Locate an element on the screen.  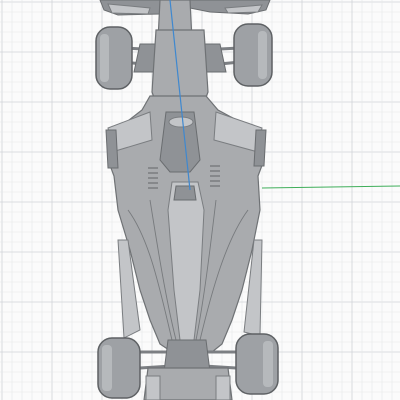
halo-front is located at coordinates (181, 122).